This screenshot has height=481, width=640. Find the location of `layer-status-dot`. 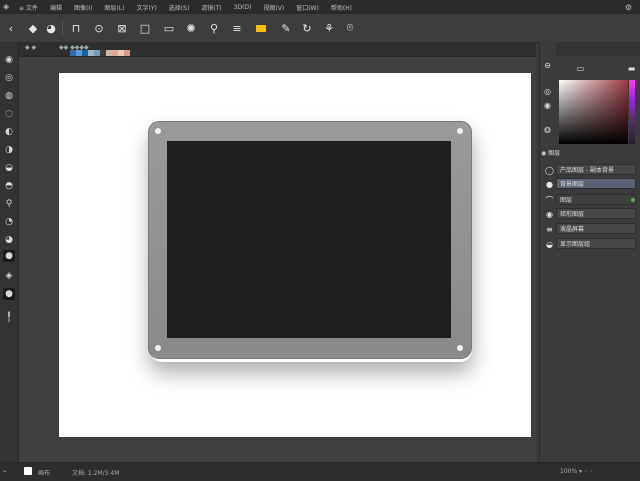

layer-status-dot is located at coordinates (633, 200).